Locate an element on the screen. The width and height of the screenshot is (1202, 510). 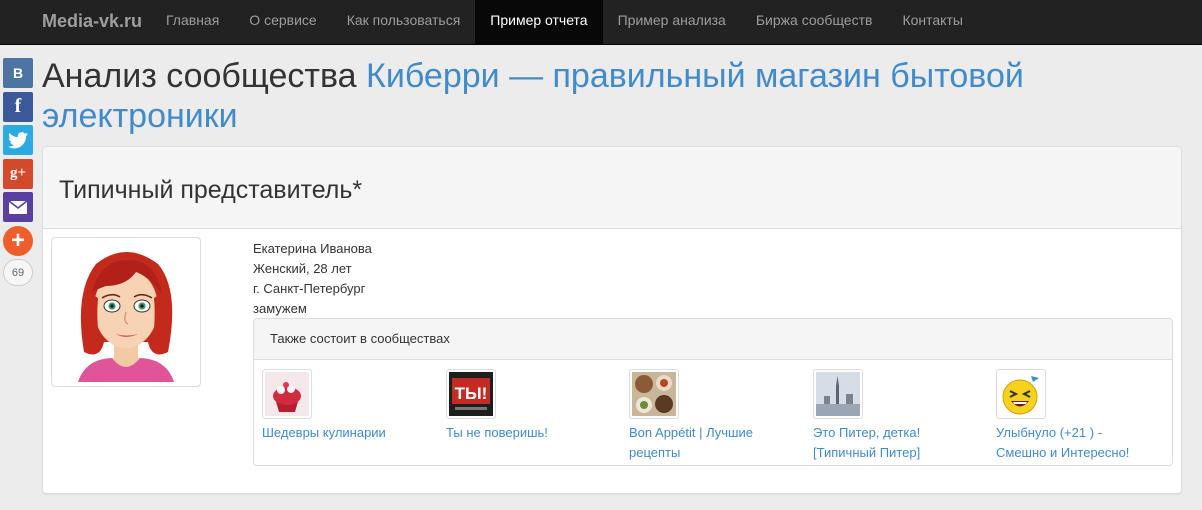
facebook-share-button: f is located at coordinates (18, 106).